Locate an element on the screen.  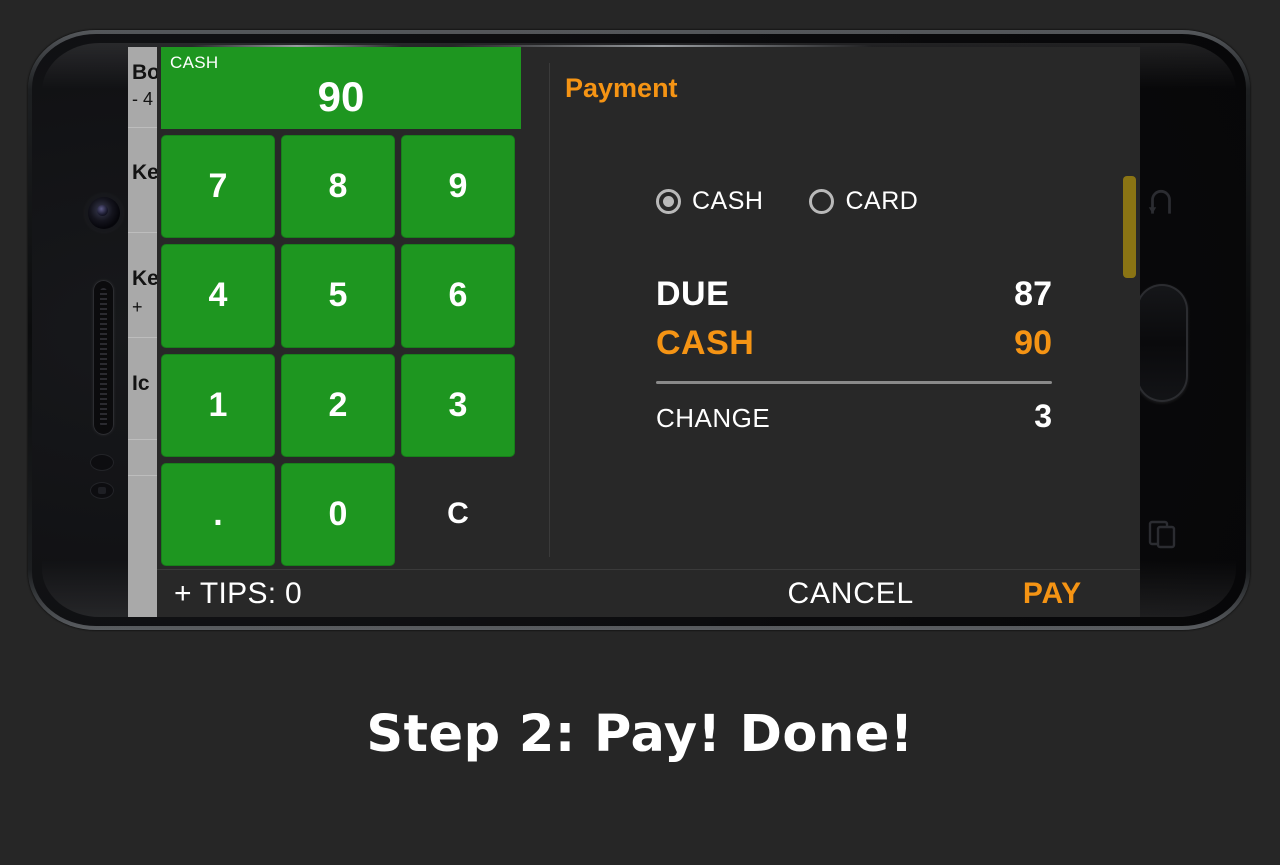
row-change: CHANGE 3 is located at coordinates (854, 416).